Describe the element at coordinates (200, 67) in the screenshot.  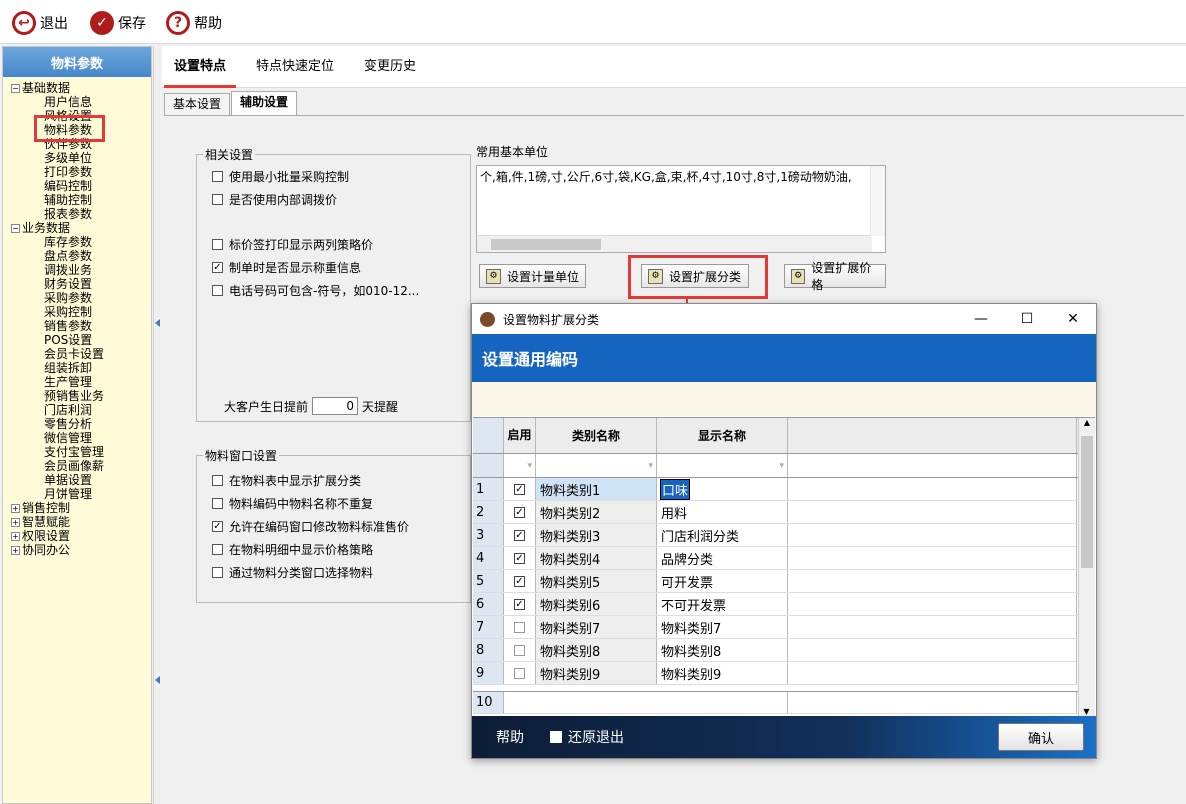
I see `tab-settings-features: 设置特点` at that location.